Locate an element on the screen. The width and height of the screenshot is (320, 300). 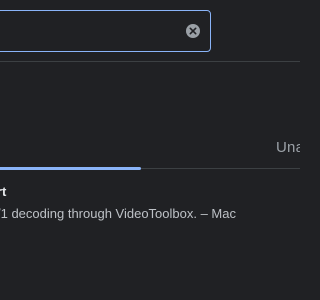
search-input is located at coordinates (105, 31).